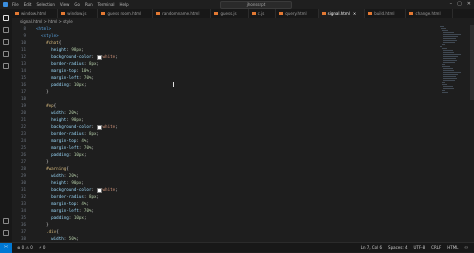 The height and width of the screenshot is (253, 474). Describe the element at coordinates (371, 247) in the screenshot. I see `status-item: Ln 7, Col 6` at that location.